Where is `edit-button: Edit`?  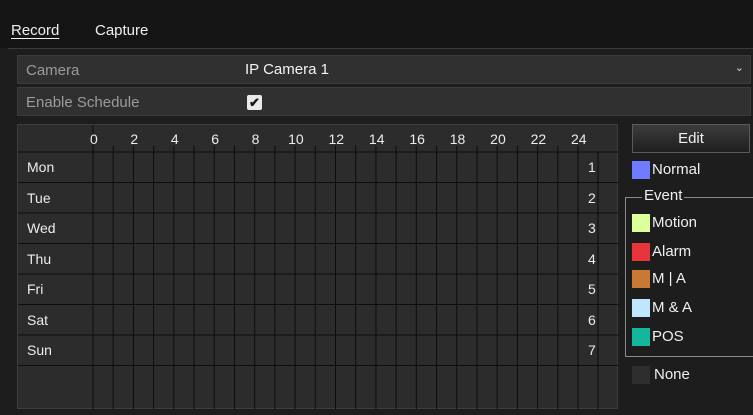
edit-button: Edit is located at coordinates (691, 138).